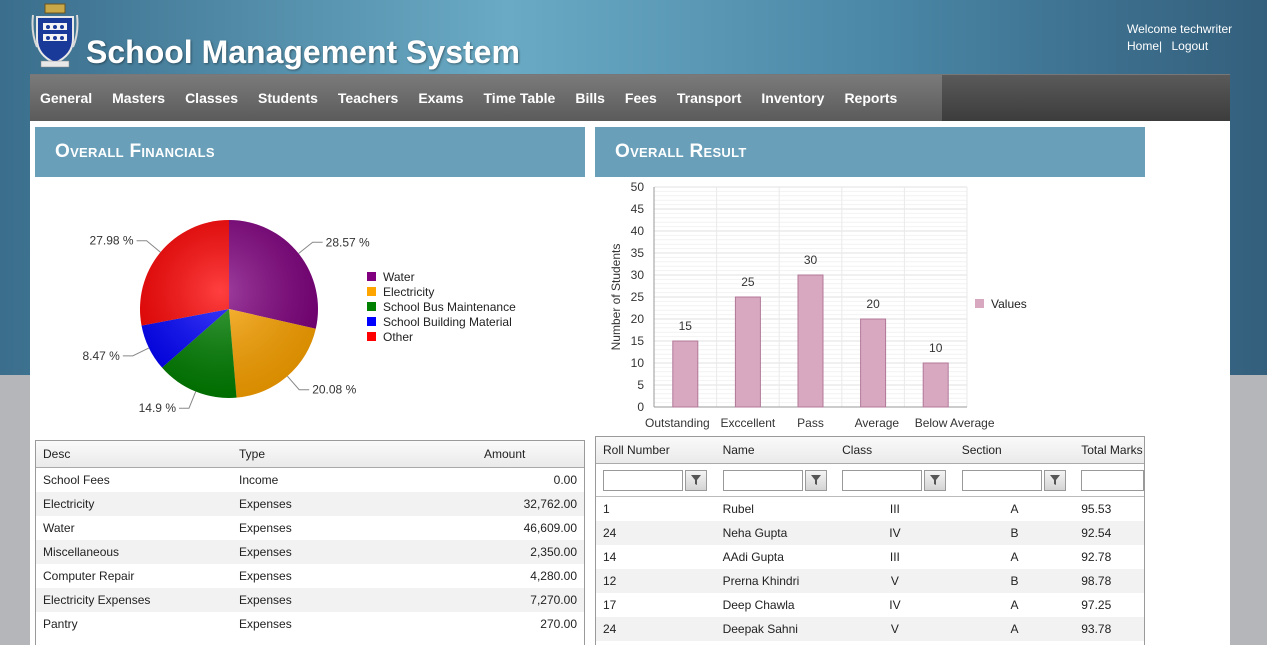  Describe the element at coordinates (709, 98) in the screenshot. I see `nav-item-transport: Transport` at that location.